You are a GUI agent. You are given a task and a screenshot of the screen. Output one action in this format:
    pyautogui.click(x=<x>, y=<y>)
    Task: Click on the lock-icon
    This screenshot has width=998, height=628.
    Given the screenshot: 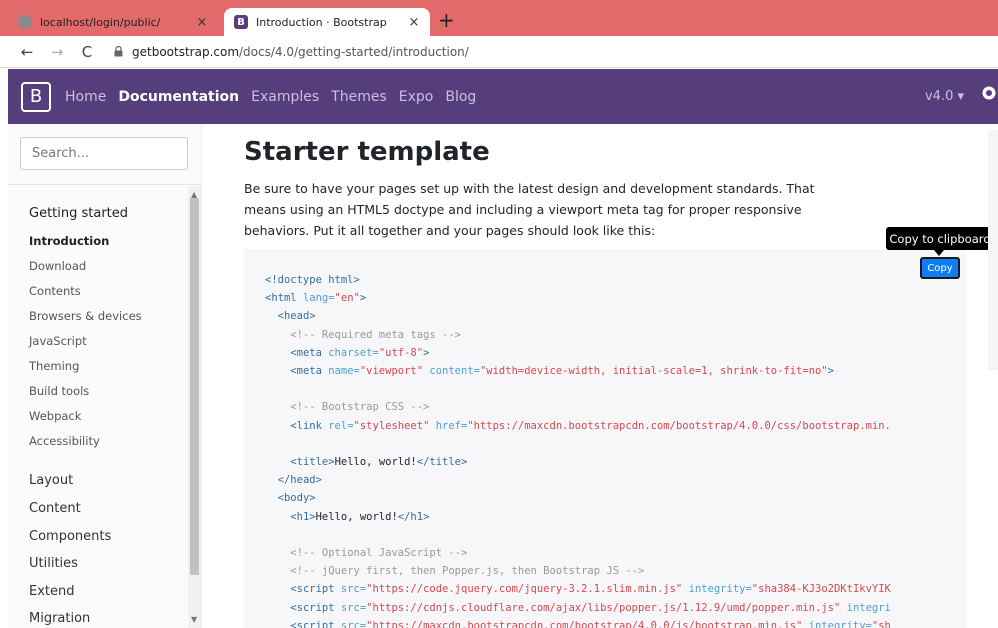 What is the action you would take?
    pyautogui.click(x=118, y=52)
    